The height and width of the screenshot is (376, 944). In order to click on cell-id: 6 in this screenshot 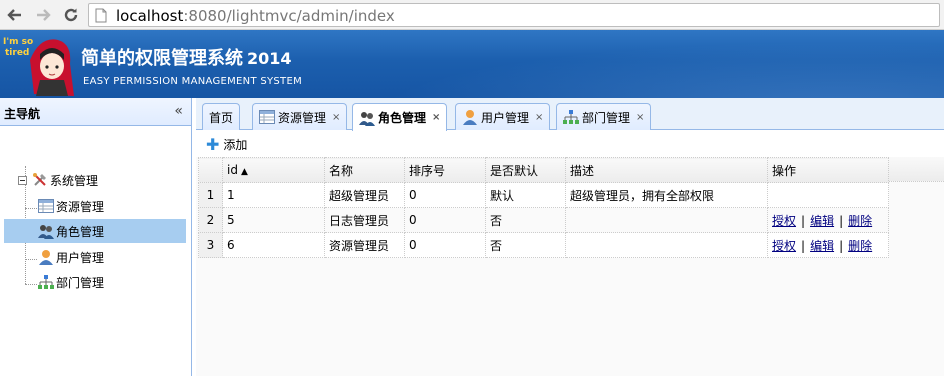, I will do `click(273, 245)`.